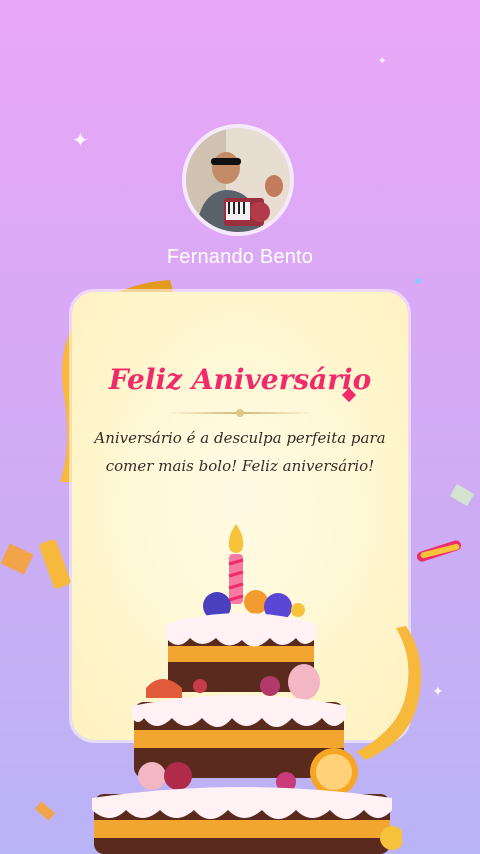 This screenshot has height=854, width=480. What do you see at coordinates (240, 257) in the screenshot?
I see `profile-name: Fernando Bento` at bounding box center [240, 257].